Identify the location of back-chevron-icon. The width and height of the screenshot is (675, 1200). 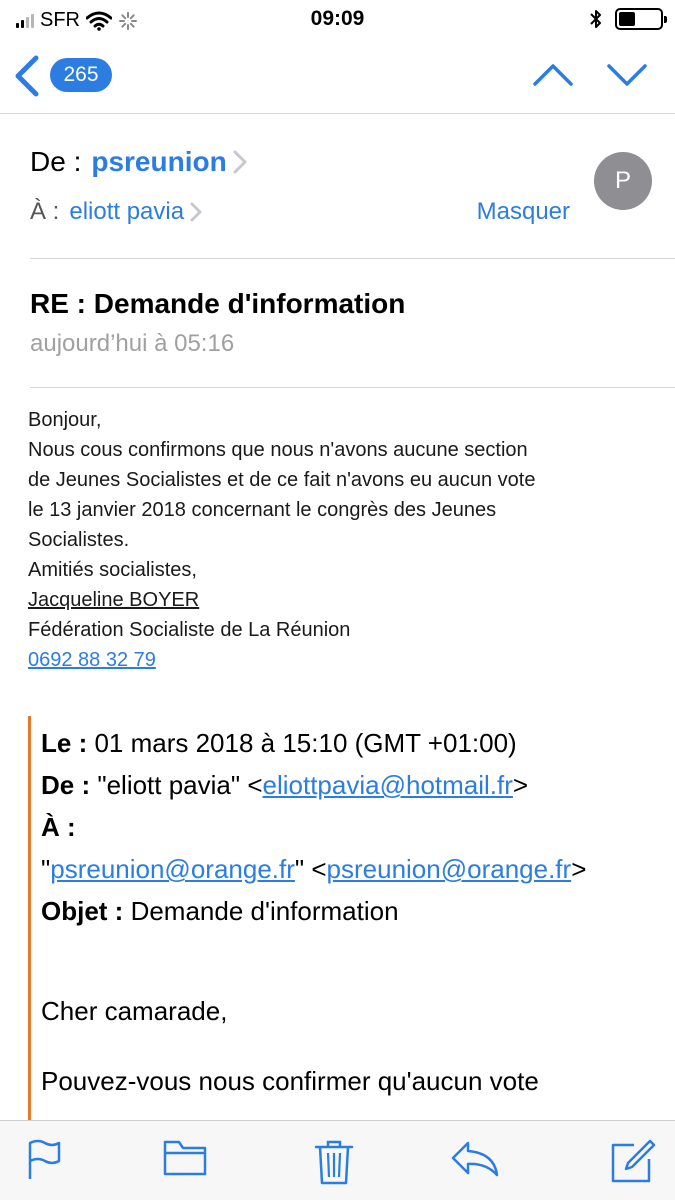
(27, 76).